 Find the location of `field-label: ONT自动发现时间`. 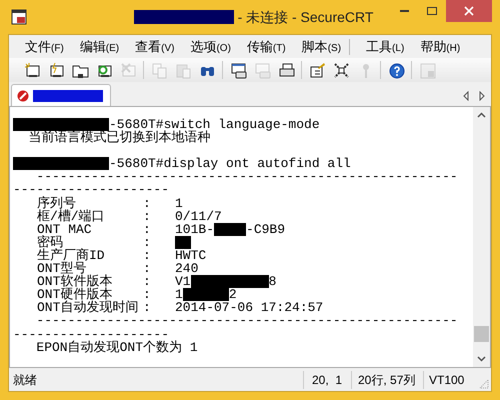

field-label: ONT自动发现时间 is located at coordinates (88, 307).